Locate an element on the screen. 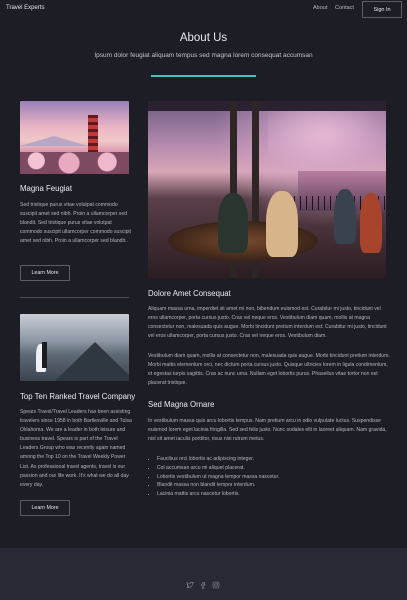 The width and height of the screenshot is (407, 600). twitter-icon is located at coordinates (190, 585).